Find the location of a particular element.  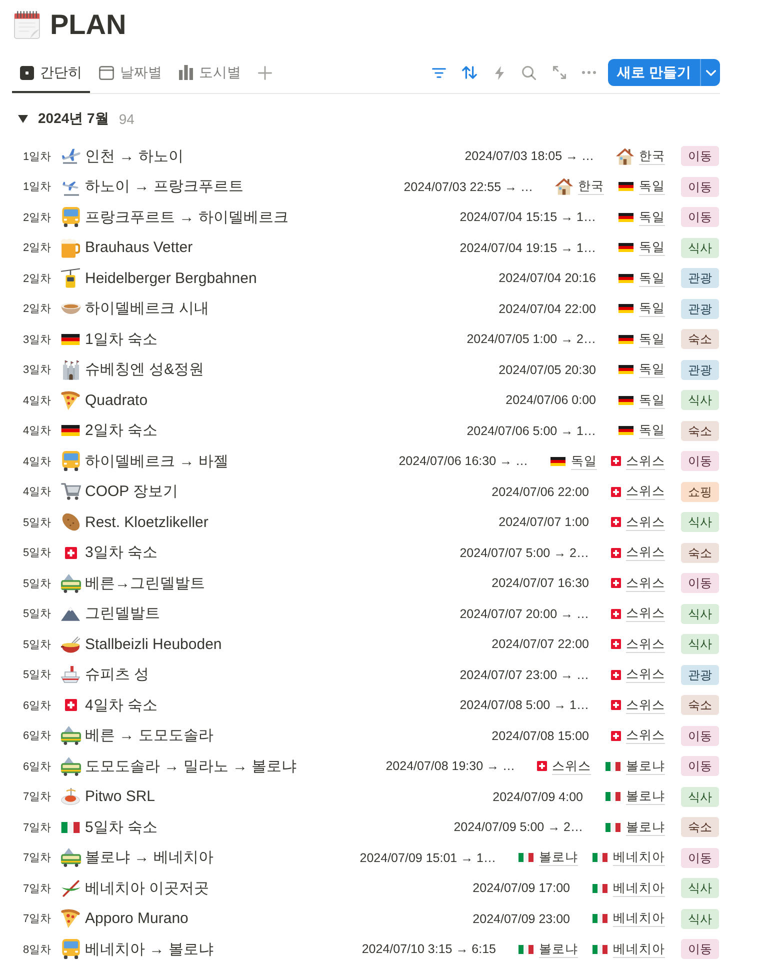

row-title: 베네치아 → 볼로냐 is located at coordinates (149, 949).